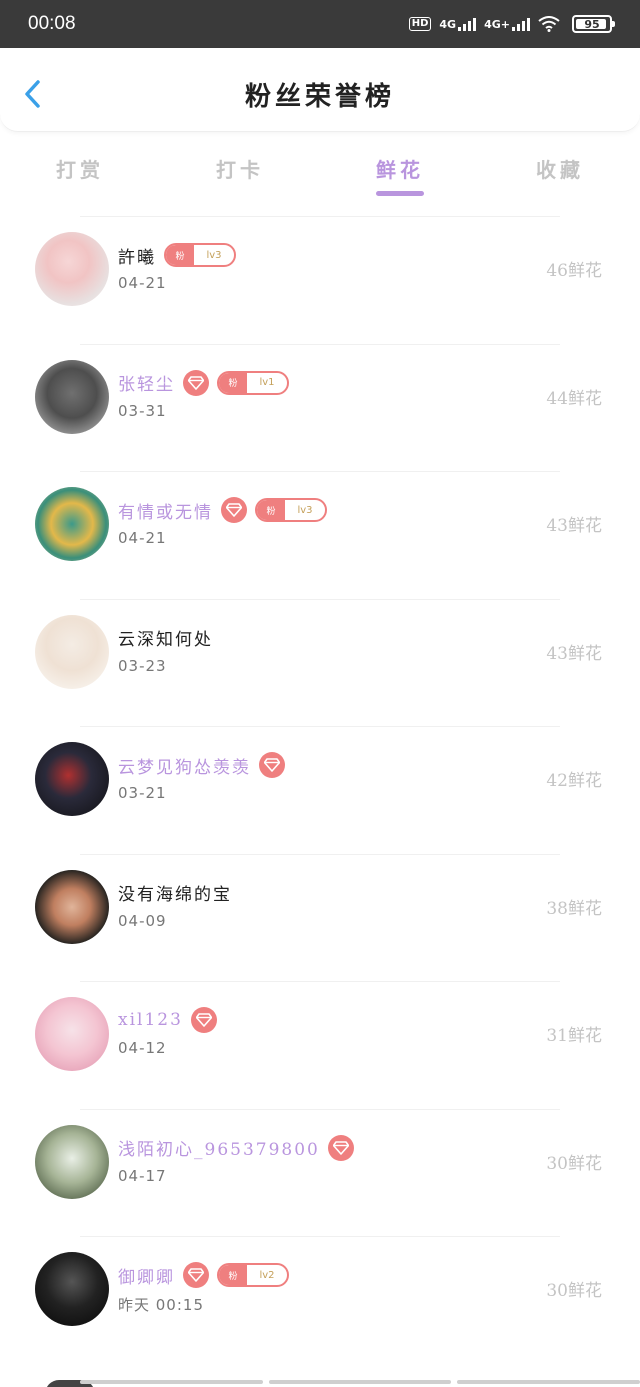  I want to click on fan-name: 浅陌初心_965379800, so click(219, 1147).